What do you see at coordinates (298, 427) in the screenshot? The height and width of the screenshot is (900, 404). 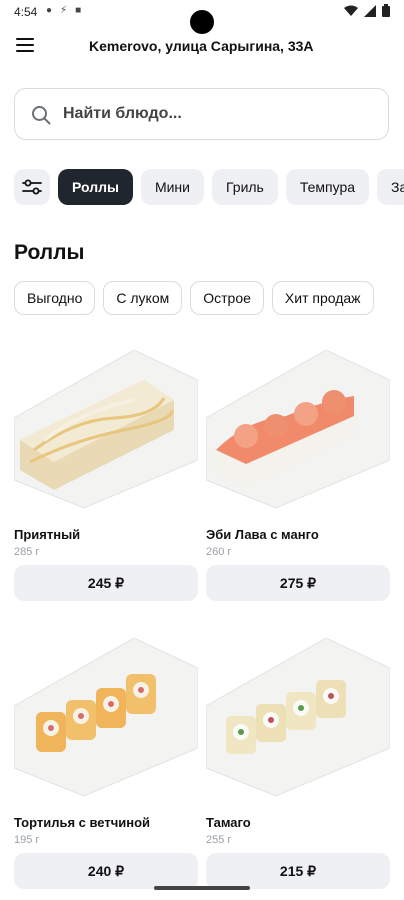 I see `product-image-shrimp-roll` at bounding box center [298, 427].